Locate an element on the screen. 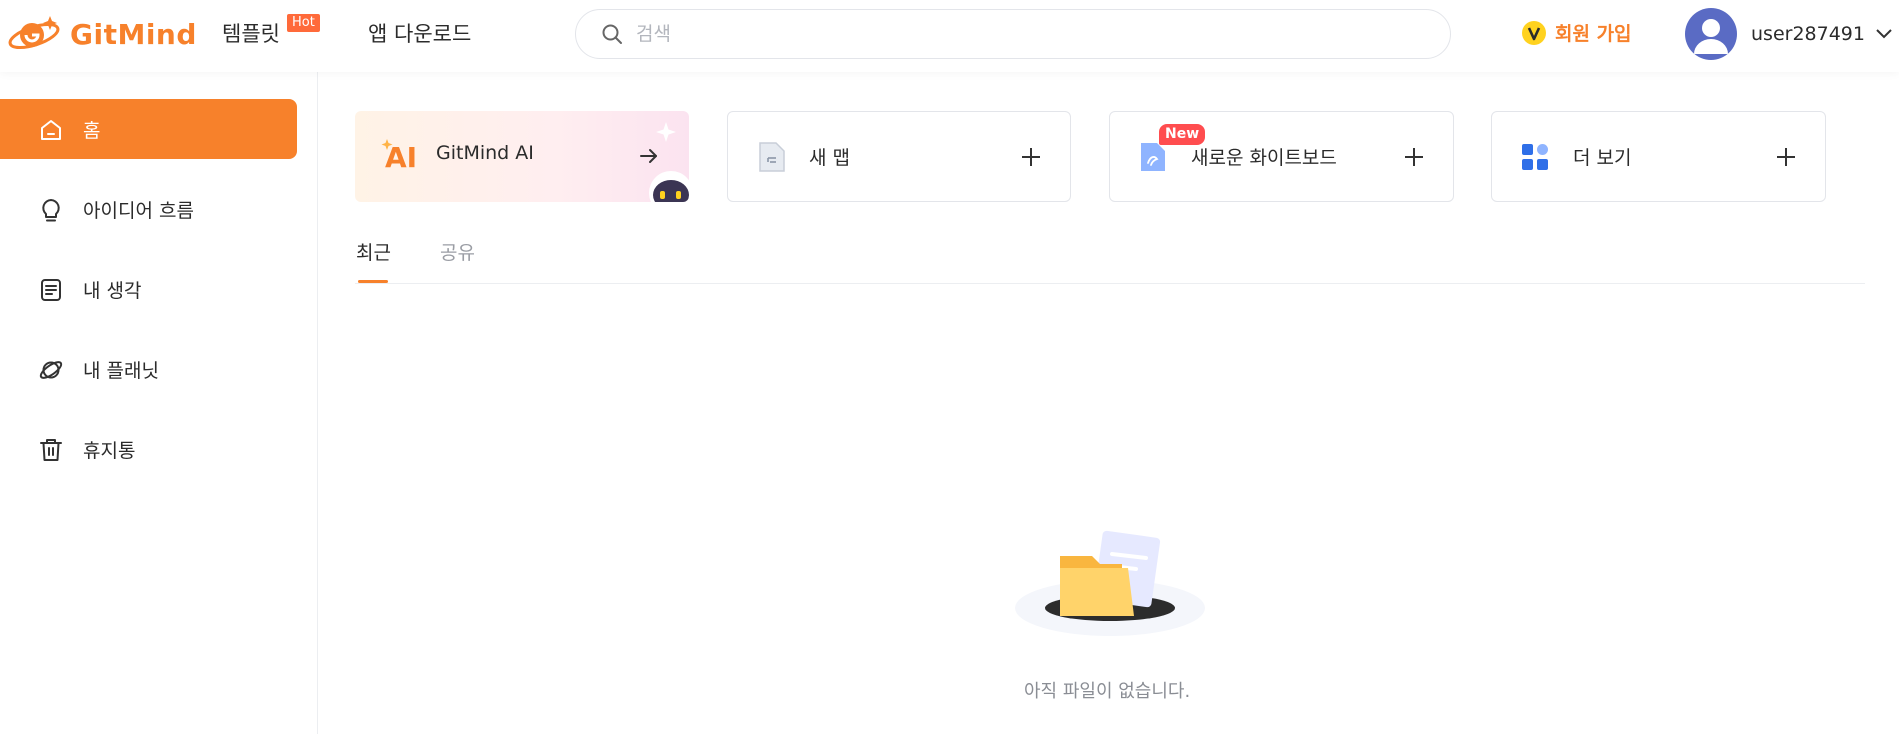 This screenshot has height=734, width=1899. lightbulb-icon is located at coordinates (51, 210).